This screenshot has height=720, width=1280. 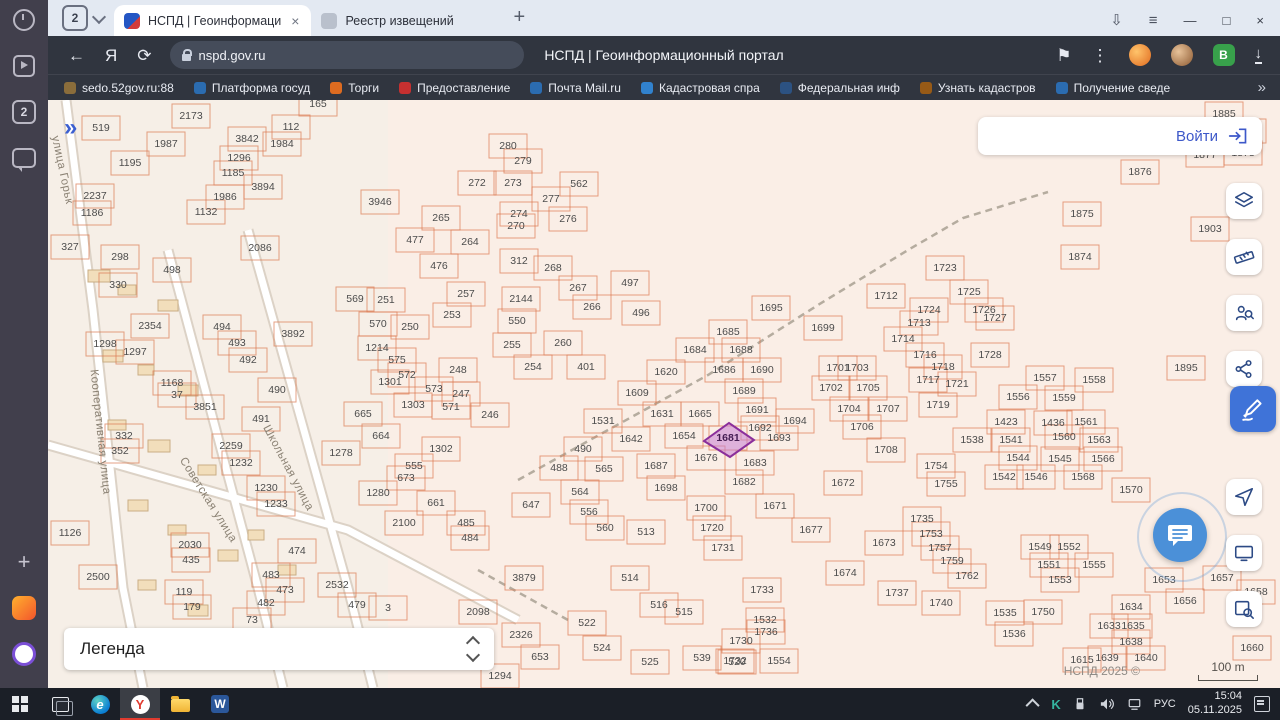 I want to click on bookmark-item: Предоставление, so click(x=454, y=88).